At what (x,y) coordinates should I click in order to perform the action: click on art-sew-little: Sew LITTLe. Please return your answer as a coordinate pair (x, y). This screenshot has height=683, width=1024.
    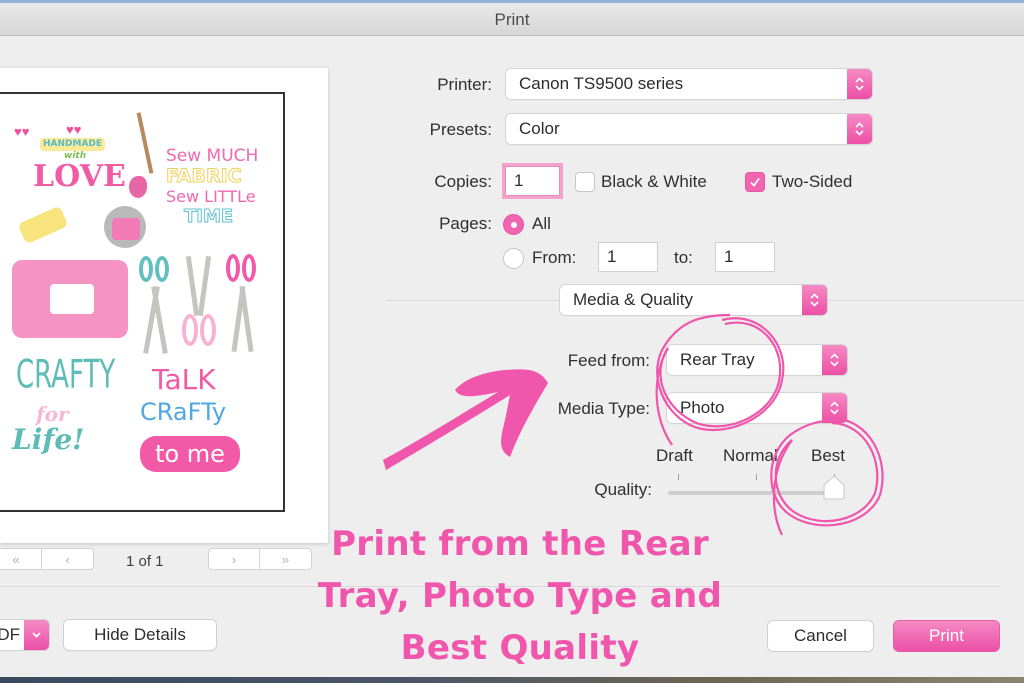
    Looking at the image, I should click on (211, 196).